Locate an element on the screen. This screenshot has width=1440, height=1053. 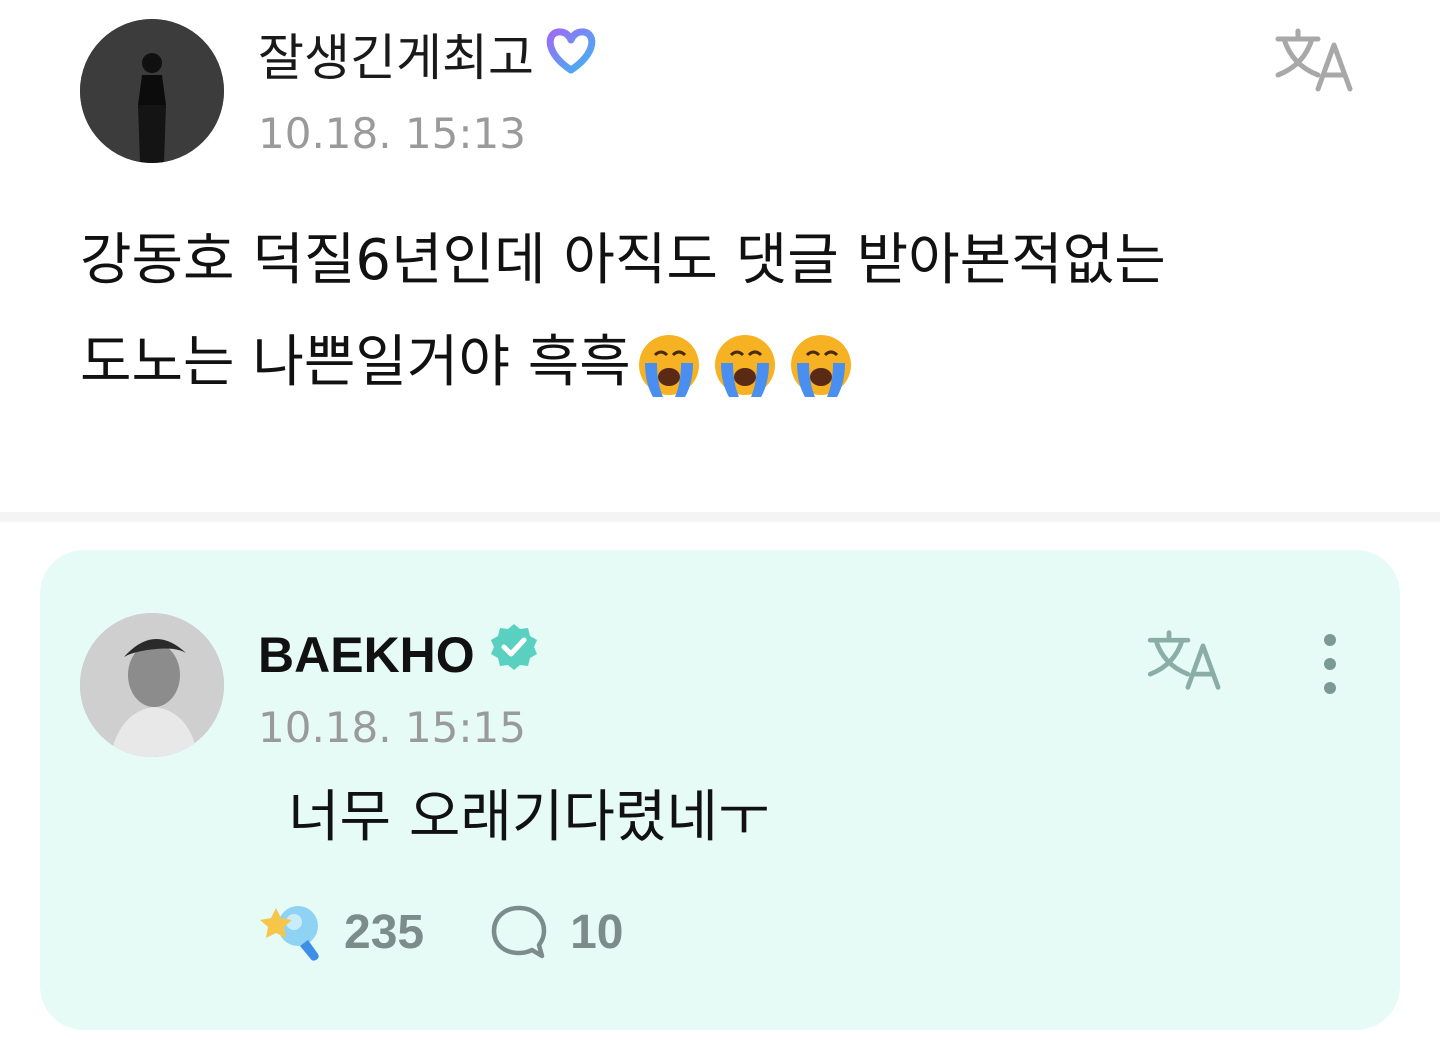
post-author-name-row: 잘생긴게최고 is located at coordinates (430, 57).